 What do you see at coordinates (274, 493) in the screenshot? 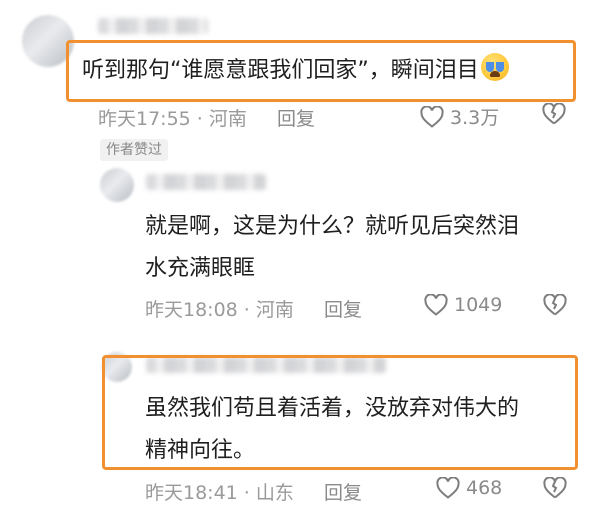
I see `comment-location: 山东` at bounding box center [274, 493].